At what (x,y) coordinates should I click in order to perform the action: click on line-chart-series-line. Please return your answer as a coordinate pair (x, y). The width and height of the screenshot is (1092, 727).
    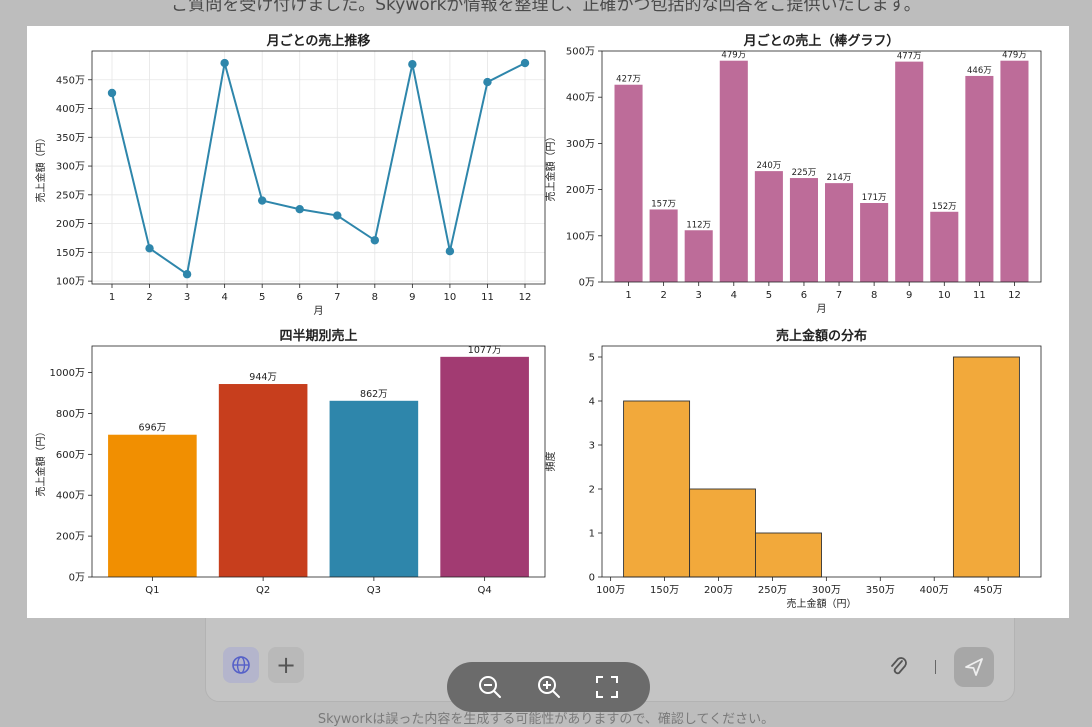
    Looking at the image, I should click on (318, 169).